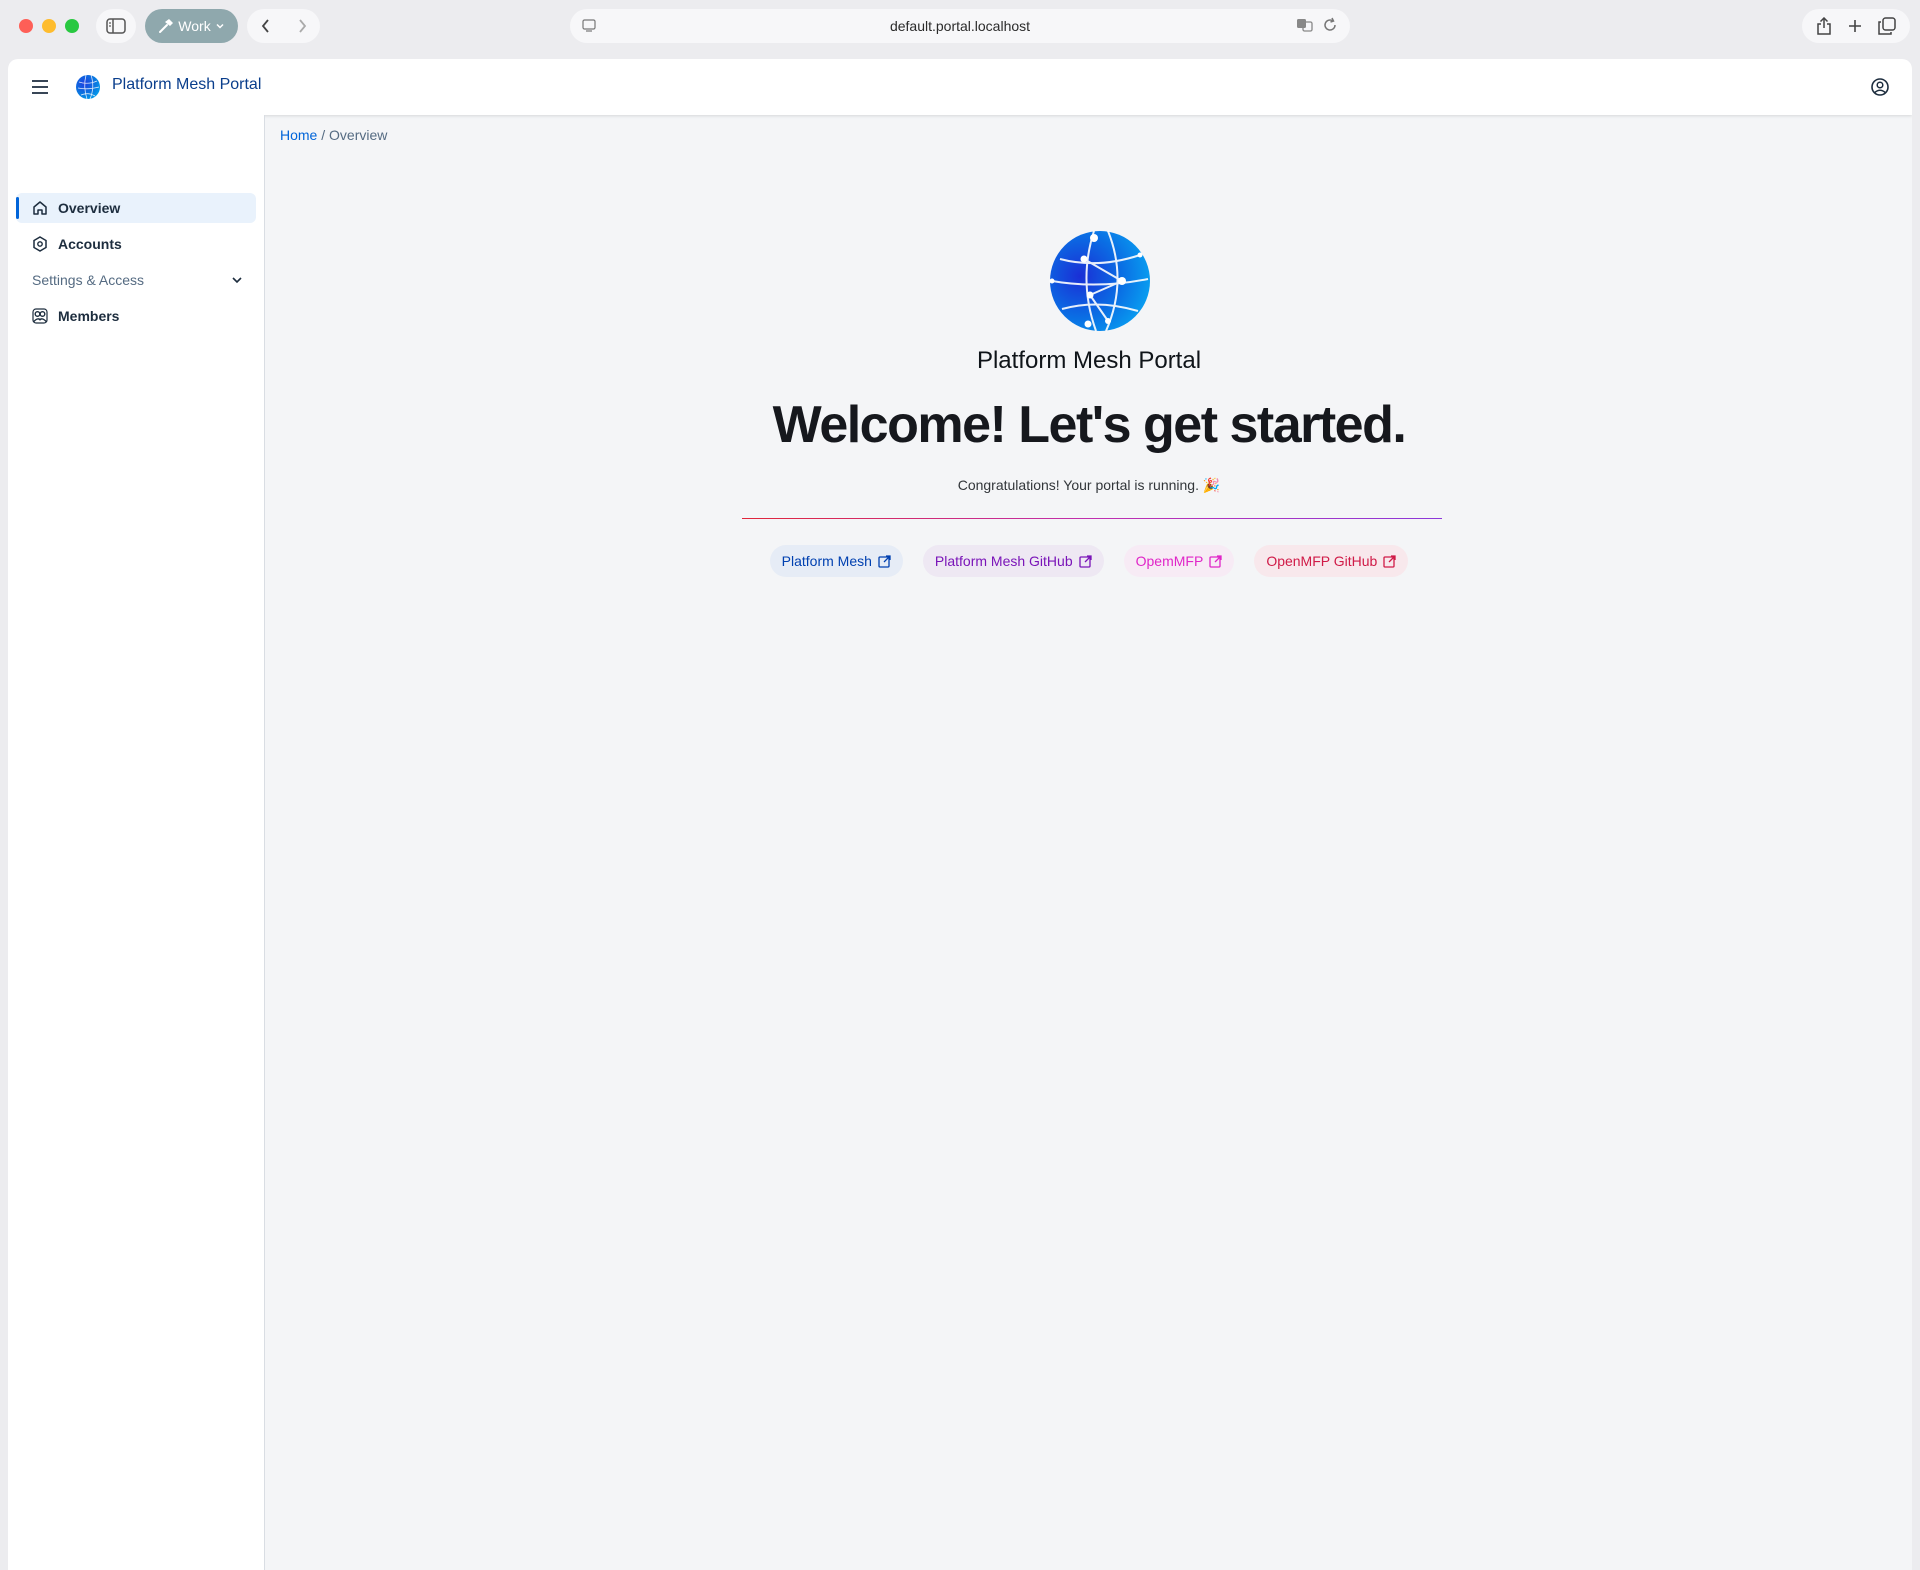 The image size is (1920, 1570). What do you see at coordinates (40, 316) in the screenshot?
I see `members-icon` at bounding box center [40, 316].